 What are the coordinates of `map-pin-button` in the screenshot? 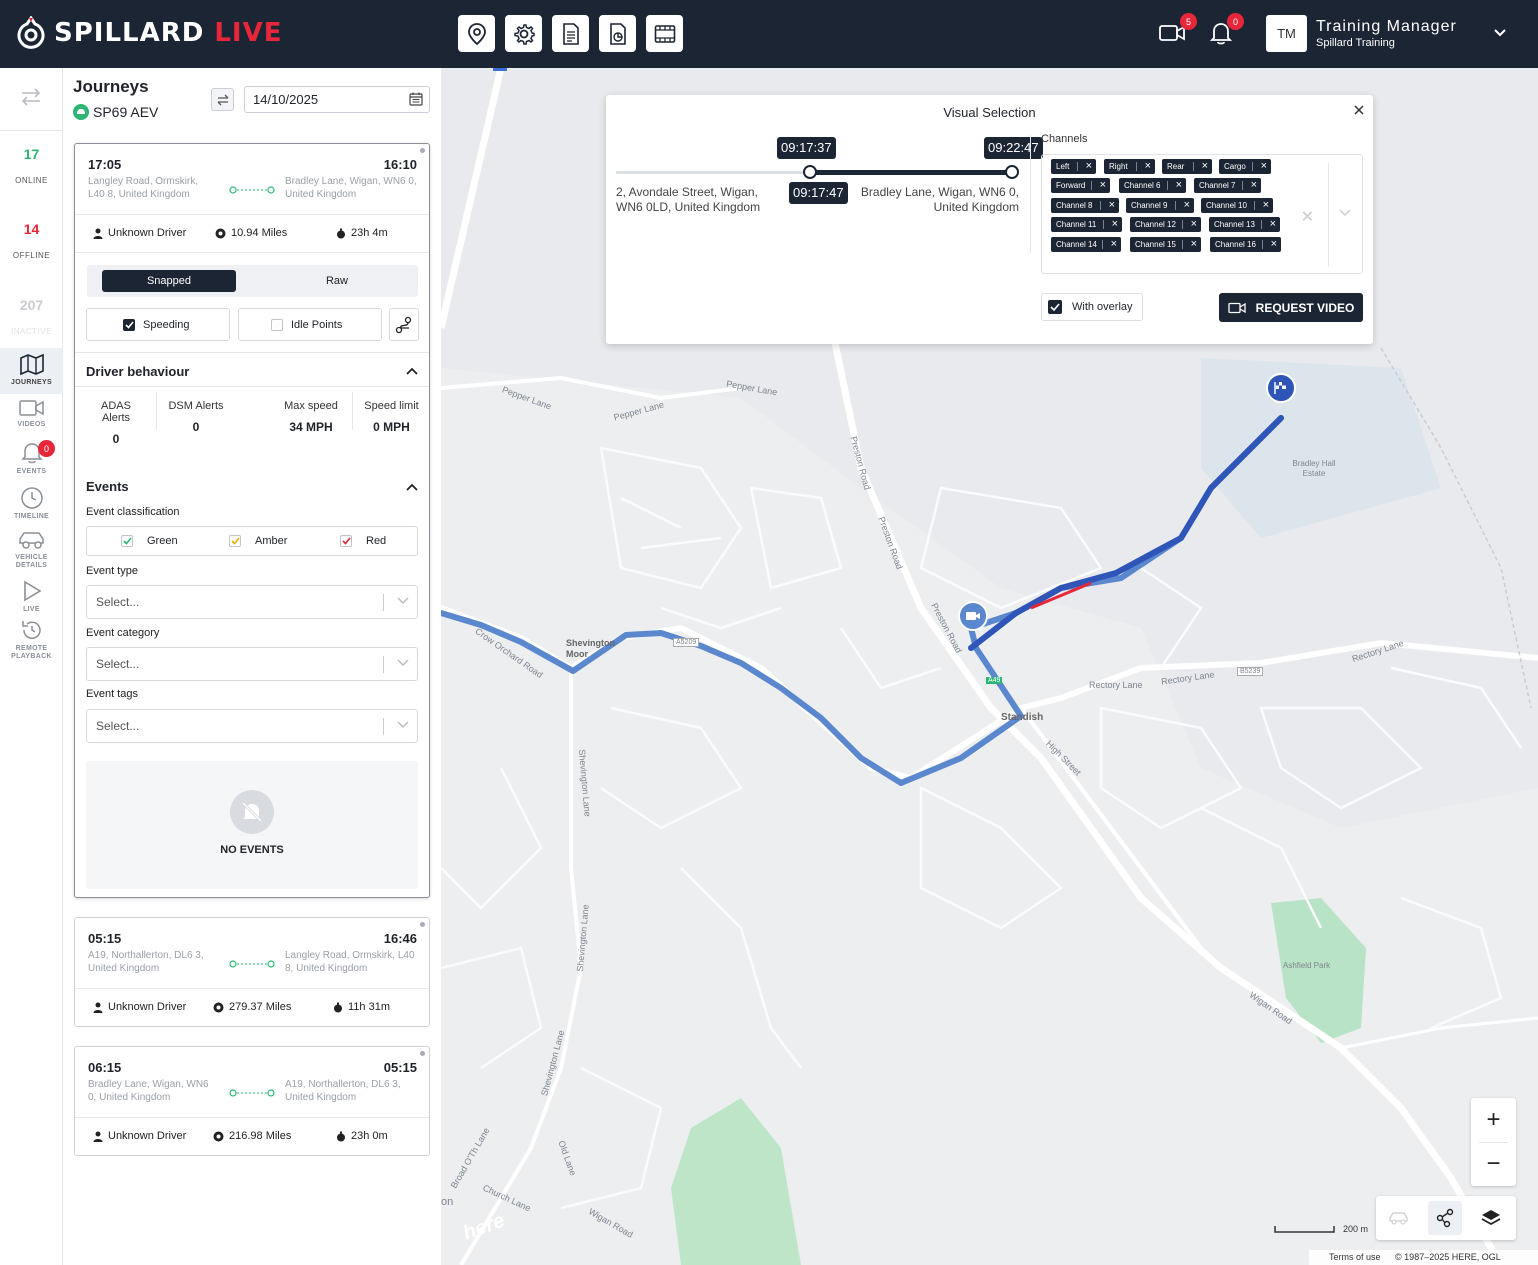 It's located at (476, 33).